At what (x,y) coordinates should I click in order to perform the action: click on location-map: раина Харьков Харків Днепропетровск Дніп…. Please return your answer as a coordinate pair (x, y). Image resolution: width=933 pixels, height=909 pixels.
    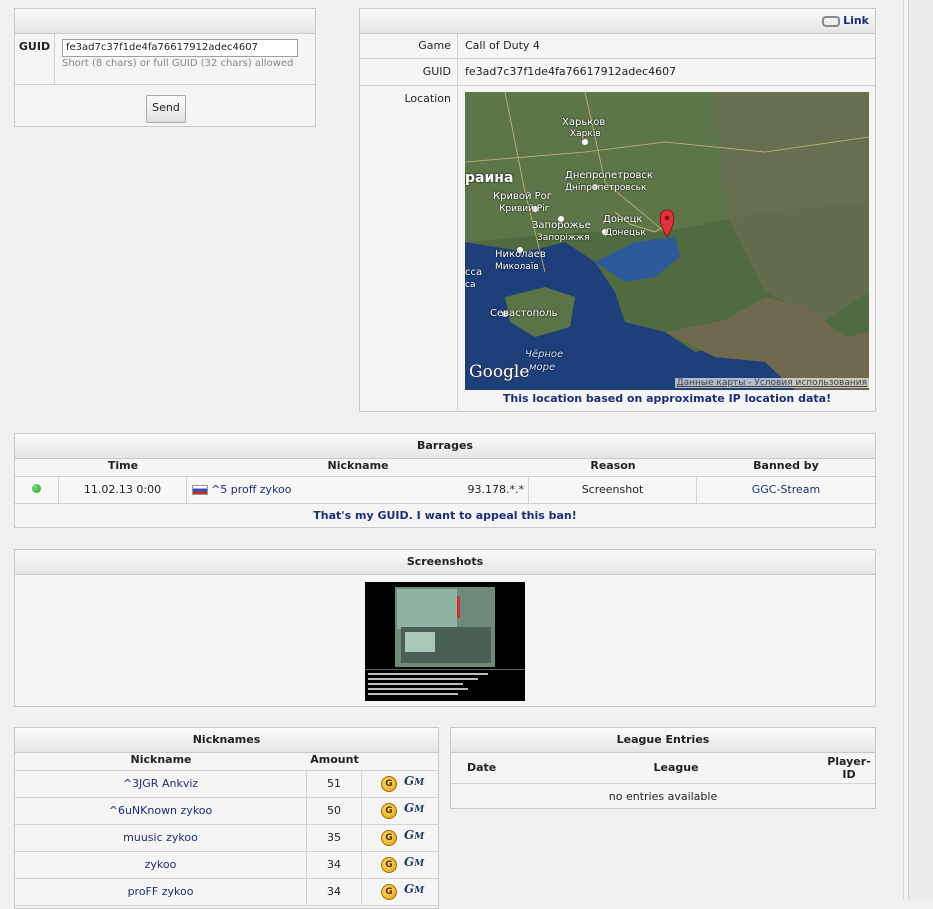
    Looking at the image, I should click on (667, 241).